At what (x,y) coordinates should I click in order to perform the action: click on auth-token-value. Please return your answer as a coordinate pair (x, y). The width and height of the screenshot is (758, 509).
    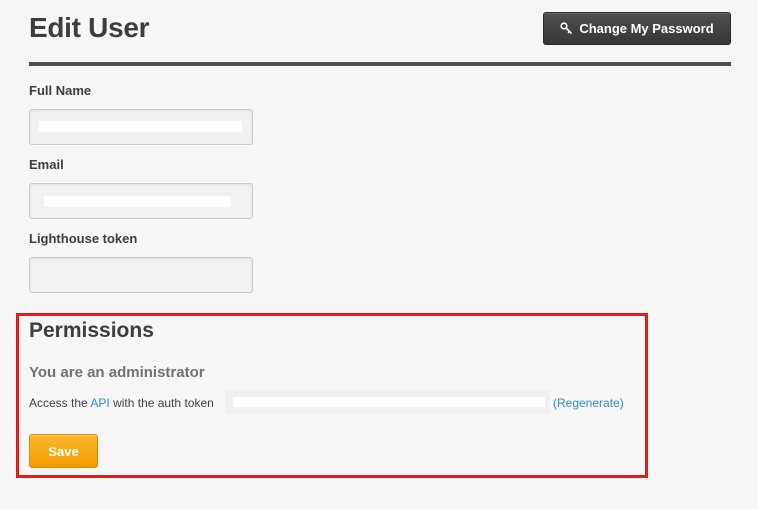
    Looking at the image, I should click on (387, 402).